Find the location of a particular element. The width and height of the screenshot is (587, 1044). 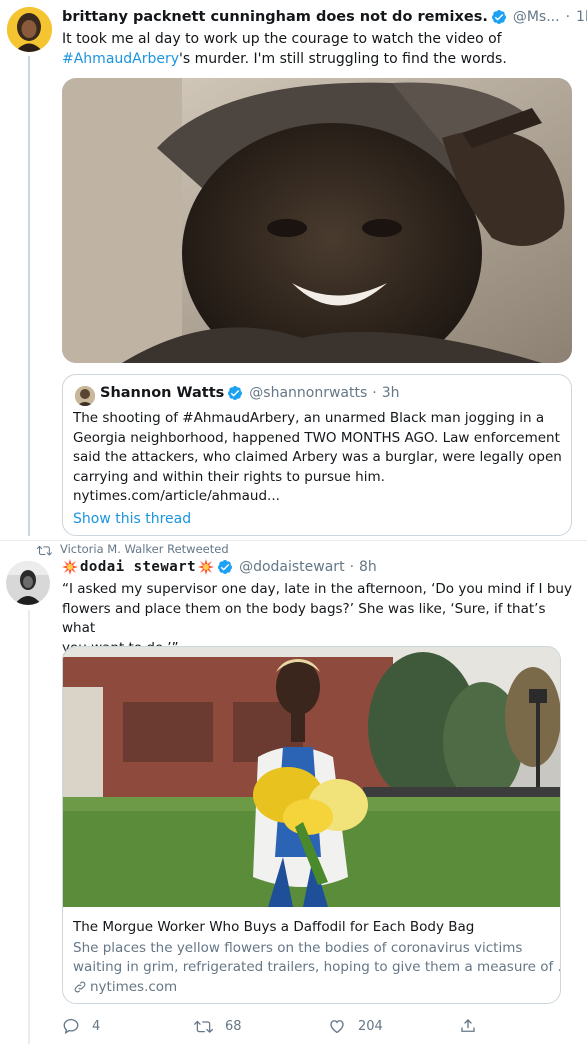

reply-icon is located at coordinates (71, 1026).